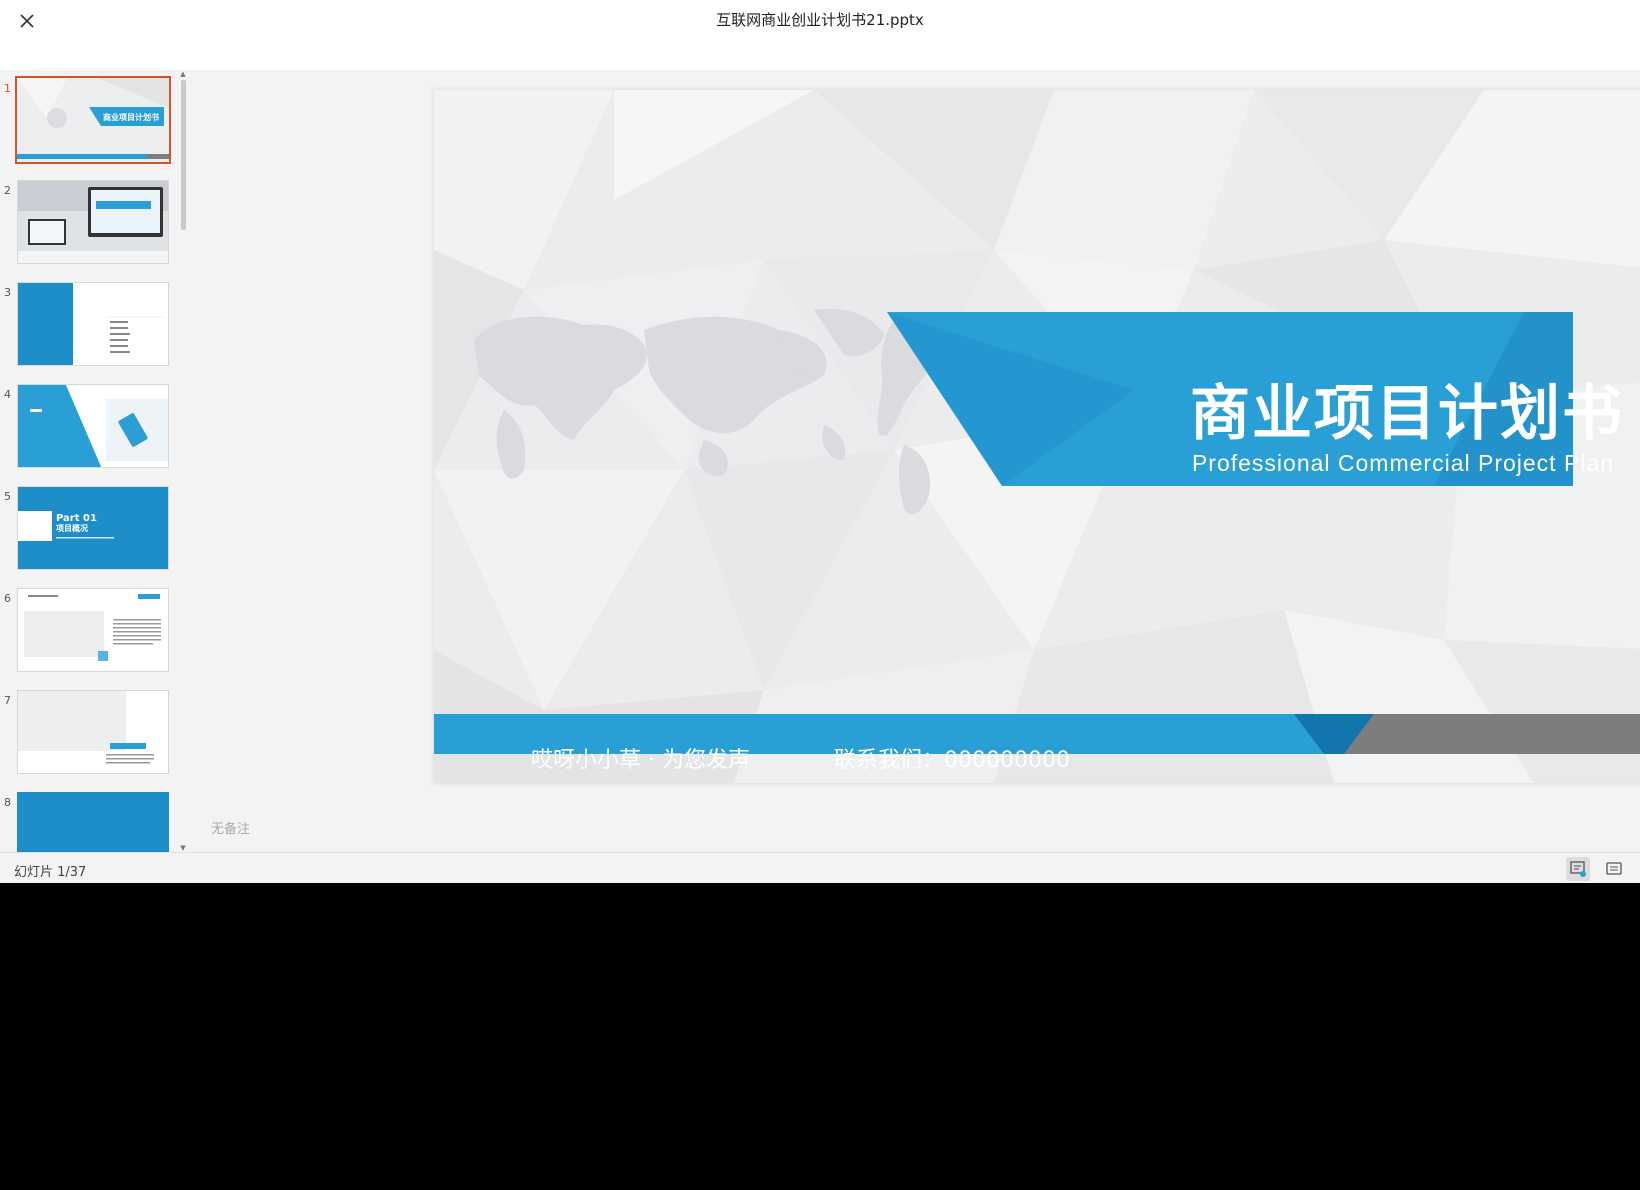  Describe the element at coordinates (1407, 414) in the screenshot. I see `slide-title: 商业项目计划书` at that location.